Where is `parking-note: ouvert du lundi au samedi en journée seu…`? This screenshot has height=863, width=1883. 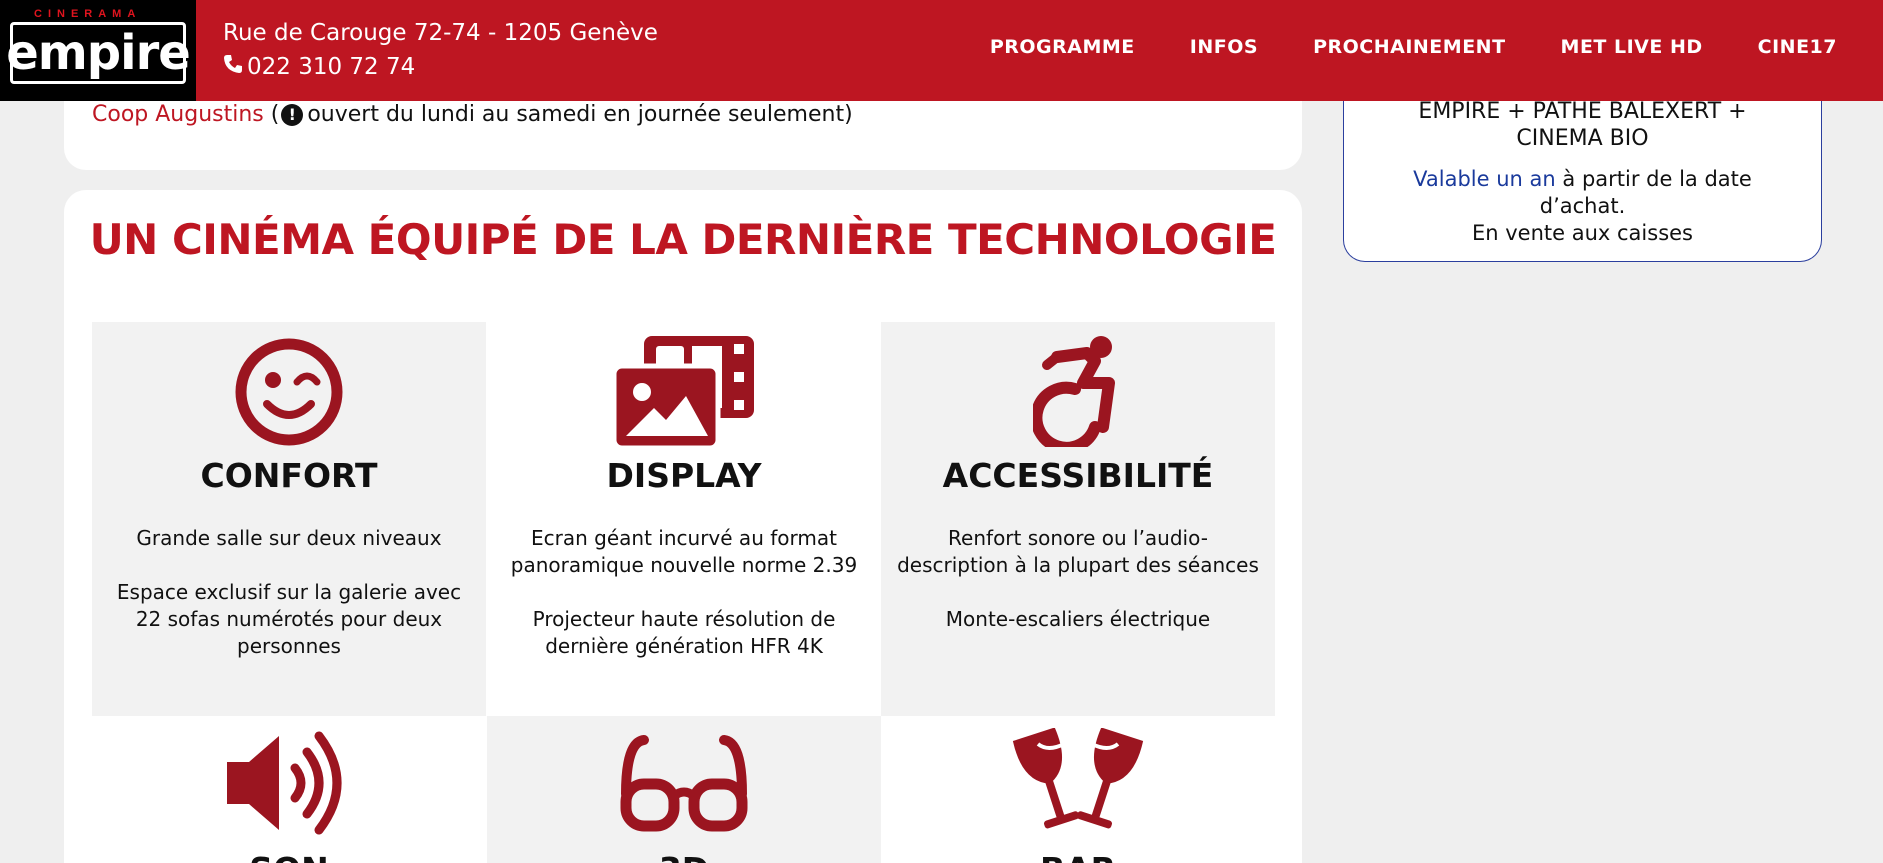
parking-note: ouvert du lundi au samedi en journée seu… is located at coordinates (580, 114).